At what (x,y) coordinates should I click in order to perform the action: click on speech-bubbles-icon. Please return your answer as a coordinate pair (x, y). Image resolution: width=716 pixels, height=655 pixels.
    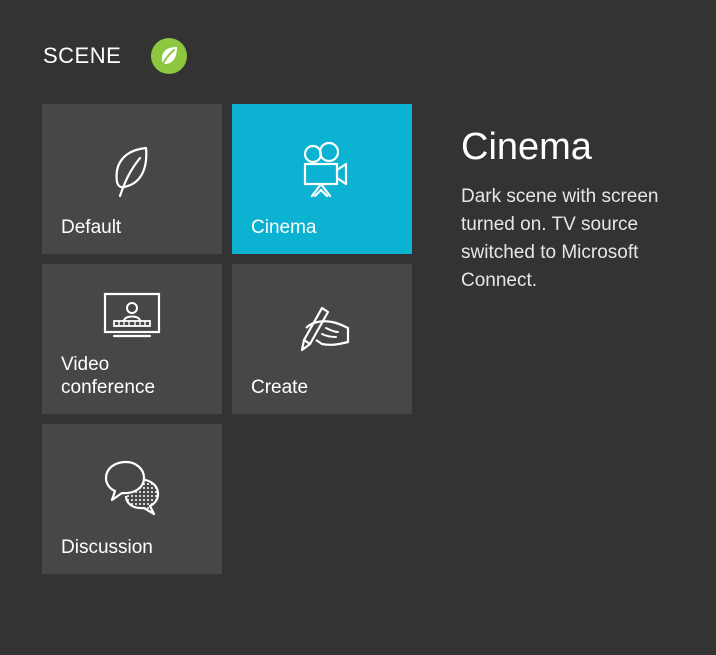
    Looking at the image, I should click on (132, 488).